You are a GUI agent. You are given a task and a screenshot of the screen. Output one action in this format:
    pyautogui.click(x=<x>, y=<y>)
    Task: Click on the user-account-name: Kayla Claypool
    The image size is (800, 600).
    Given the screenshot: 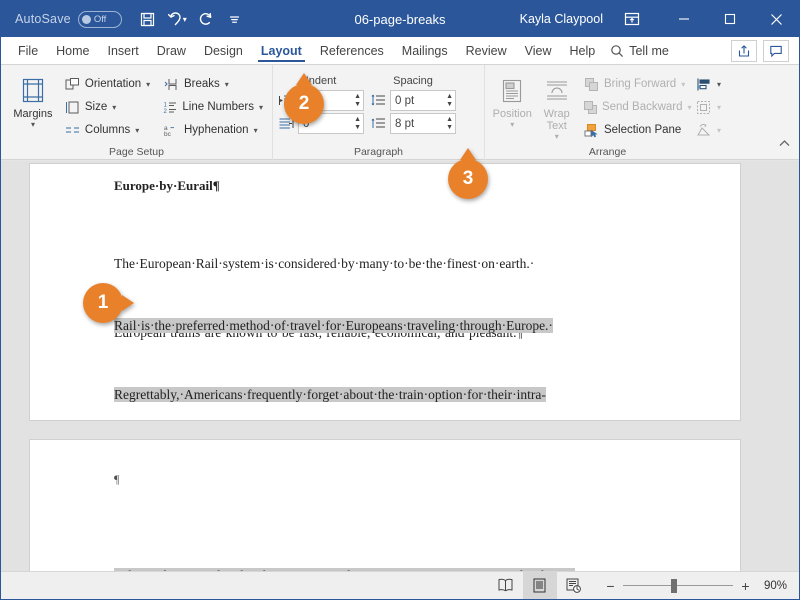 What is the action you would take?
    pyautogui.click(x=561, y=19)
    